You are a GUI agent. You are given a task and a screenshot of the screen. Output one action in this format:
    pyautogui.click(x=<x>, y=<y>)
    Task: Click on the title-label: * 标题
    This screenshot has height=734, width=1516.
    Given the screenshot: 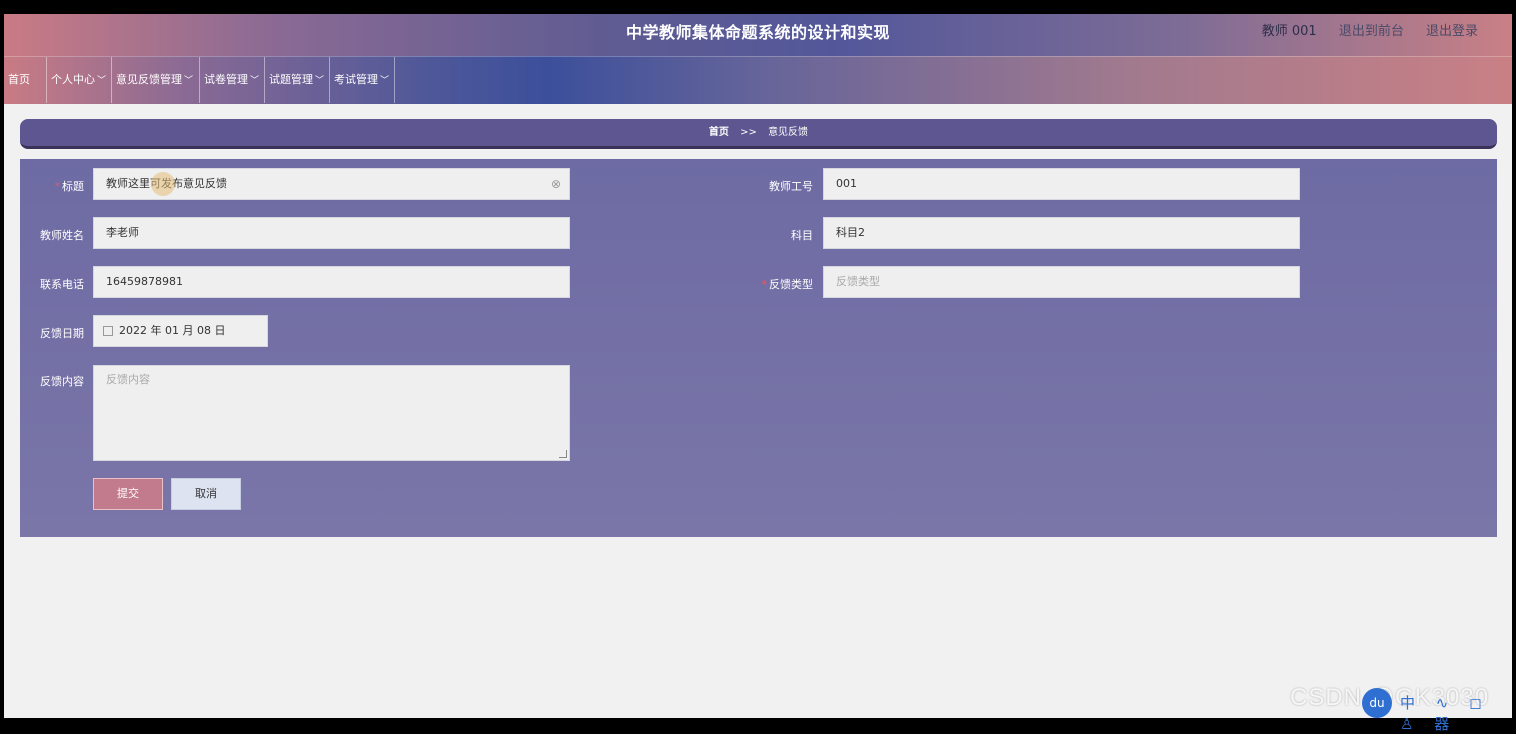 What is the action you would take?
    pyautogui.click(x=69, y=186)
    